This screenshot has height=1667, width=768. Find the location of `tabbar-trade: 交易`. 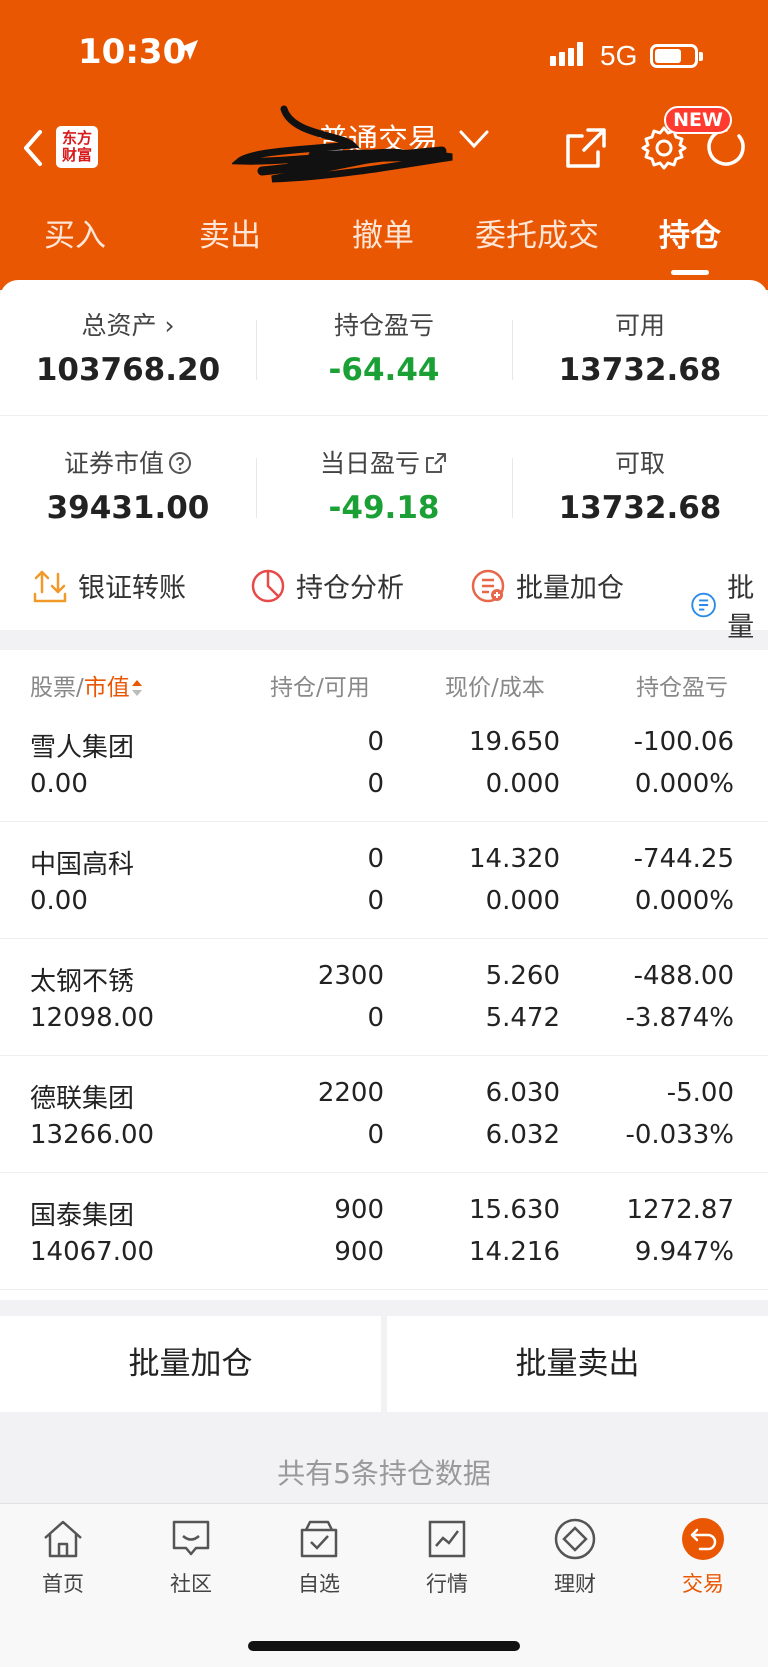

tabbar-trade: 交易 is located at coordinates (703, 1557).